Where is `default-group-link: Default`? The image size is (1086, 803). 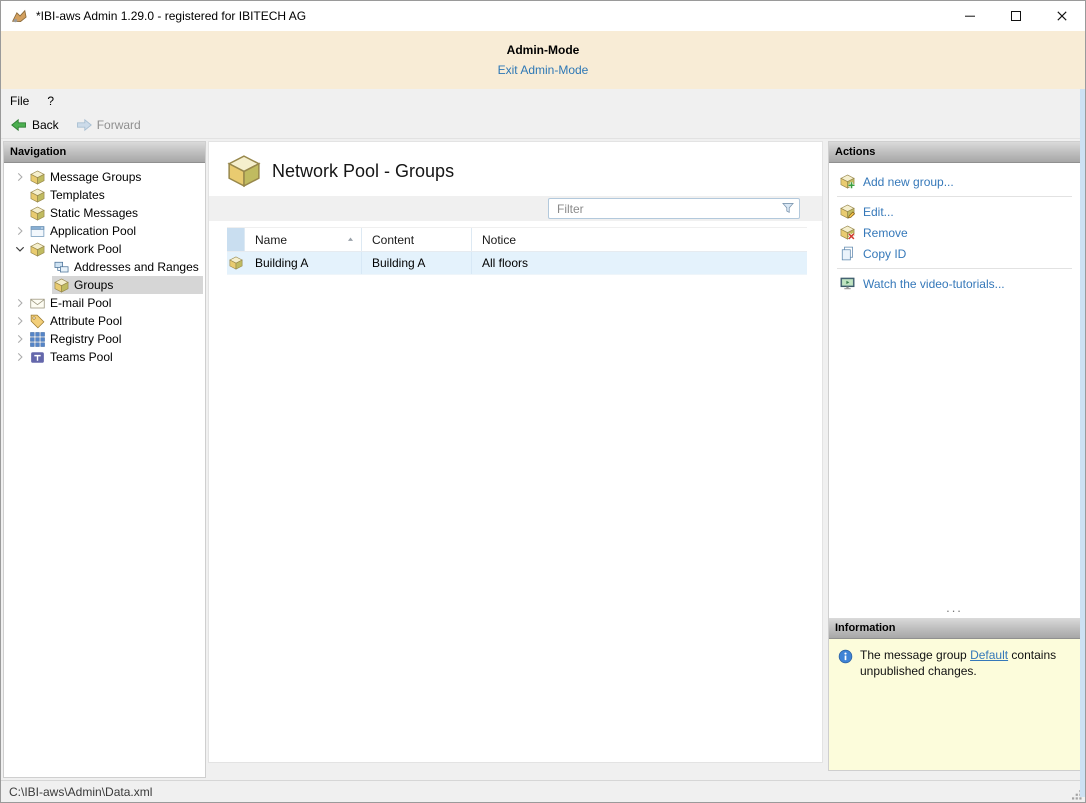 default-group-link: Default is located at coordinates (989, 655).